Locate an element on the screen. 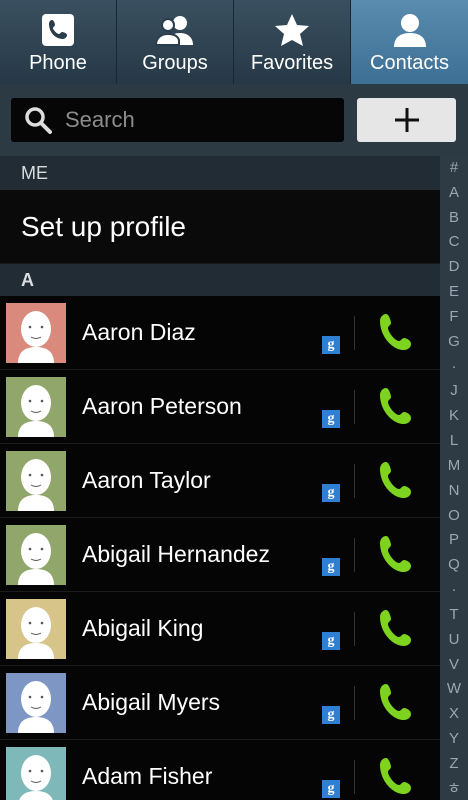  index-letter: W is located at coordinates (454, 688).